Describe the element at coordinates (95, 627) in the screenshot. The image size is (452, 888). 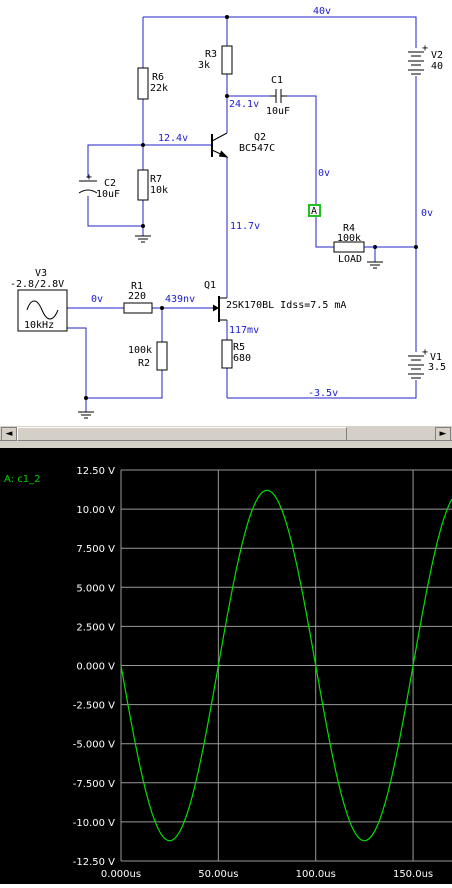
I see `y-tick-label: 2.500 V` at that location.